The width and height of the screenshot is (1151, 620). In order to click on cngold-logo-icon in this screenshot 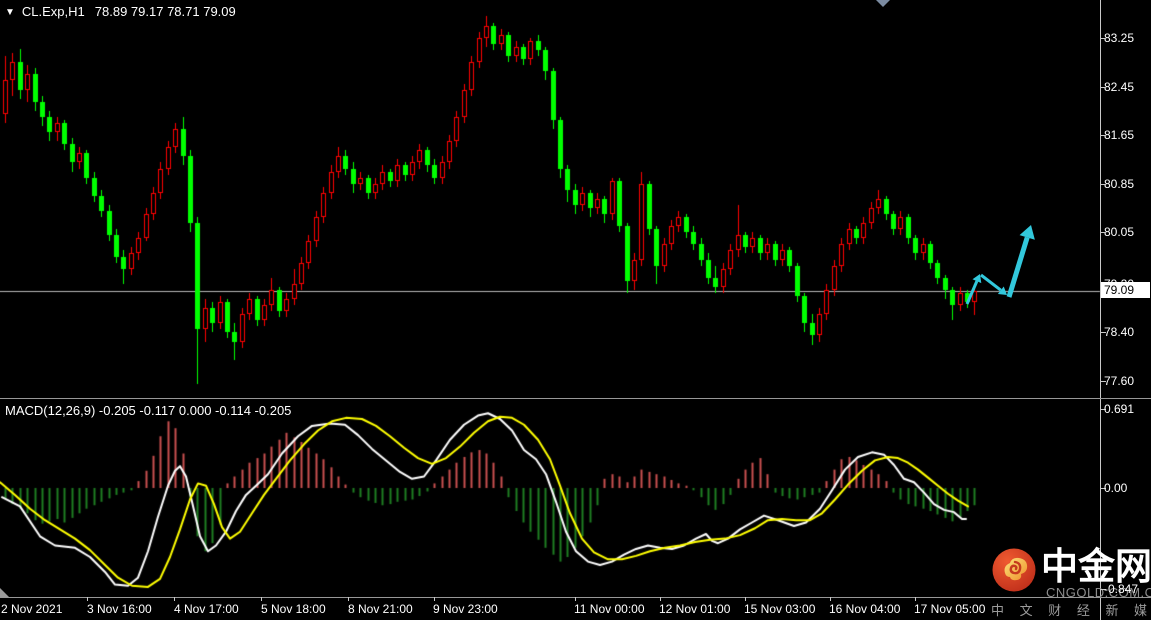, I will do `click(1014, 570)`.